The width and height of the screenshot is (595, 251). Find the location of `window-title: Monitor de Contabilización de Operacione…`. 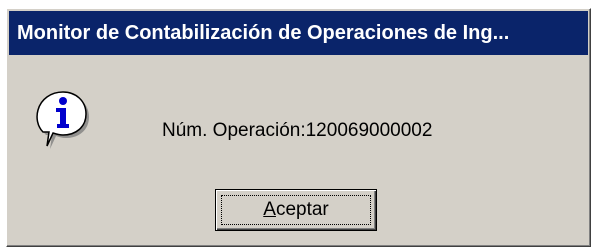

window-title: Monitor de Contabilización de Operacione… is located at coordinates (263, 32).